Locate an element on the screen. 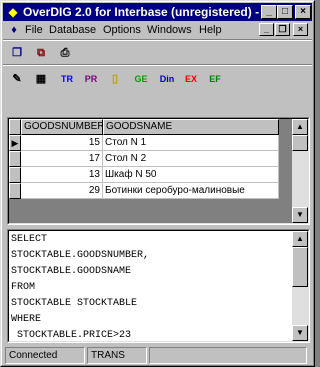  status-bar: Connected TRANS is located at coordinates (157, 355).